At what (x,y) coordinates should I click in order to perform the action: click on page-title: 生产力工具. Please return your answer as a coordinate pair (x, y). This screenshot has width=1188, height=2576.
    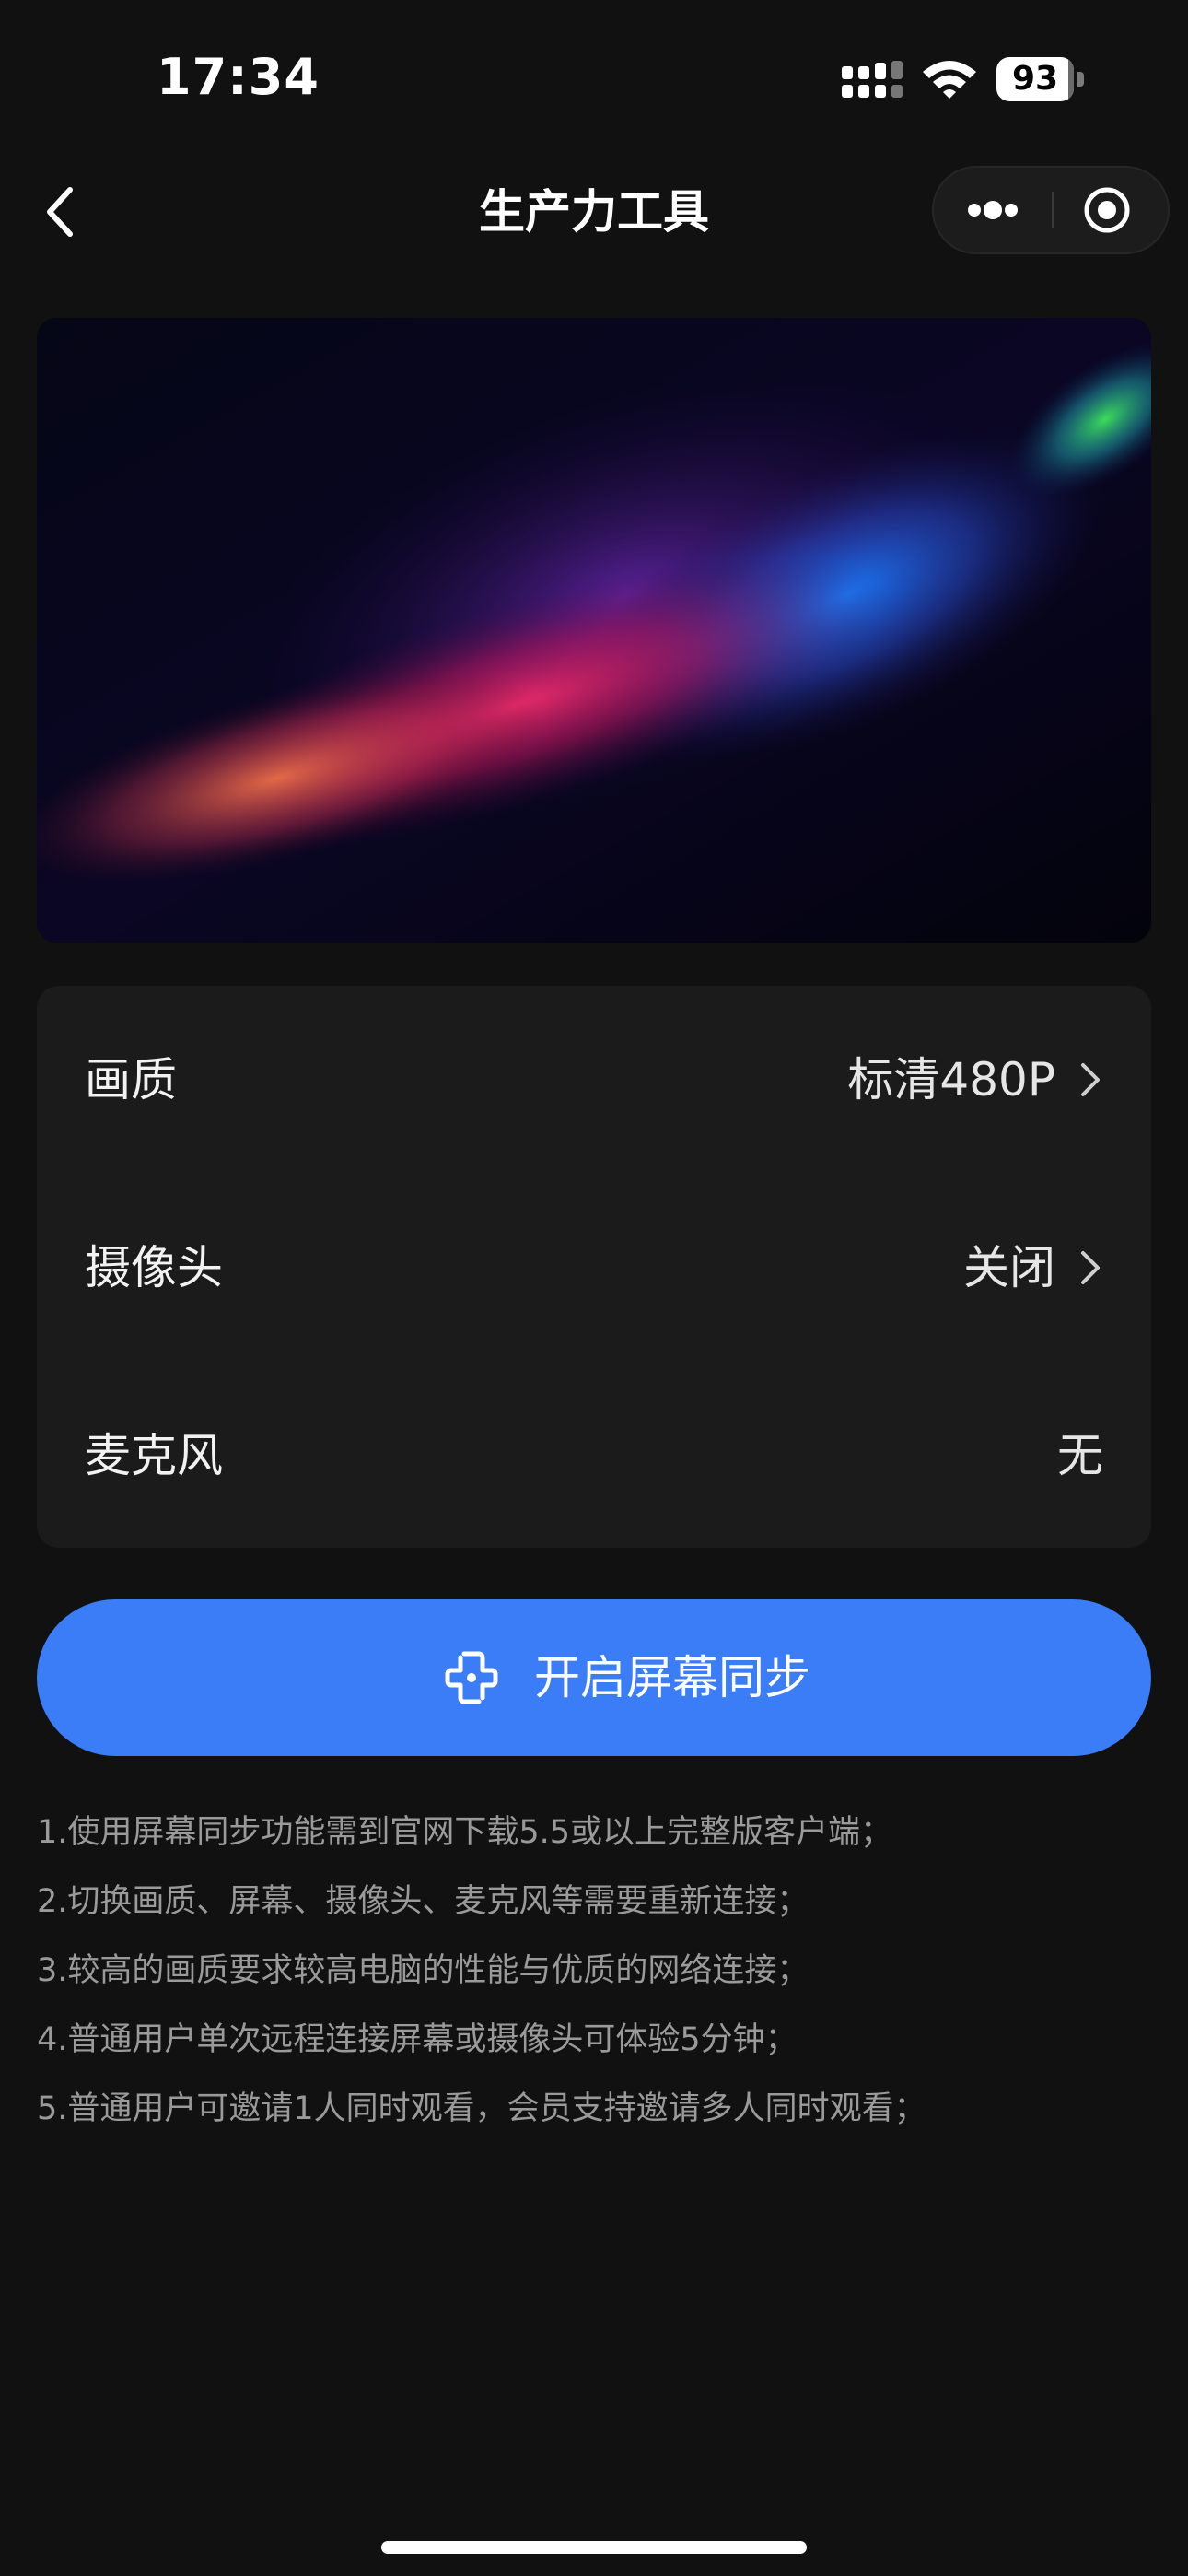
    Looking at the image, I should click on (594, 212).